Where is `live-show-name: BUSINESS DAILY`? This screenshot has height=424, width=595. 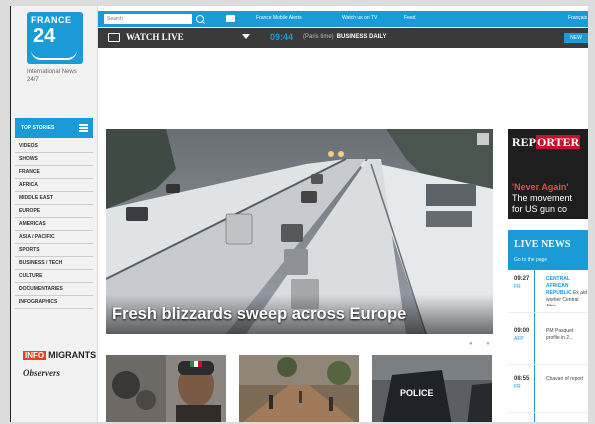
live-show-name: BUSINESS DAILY is located at coordinates (361, 37).